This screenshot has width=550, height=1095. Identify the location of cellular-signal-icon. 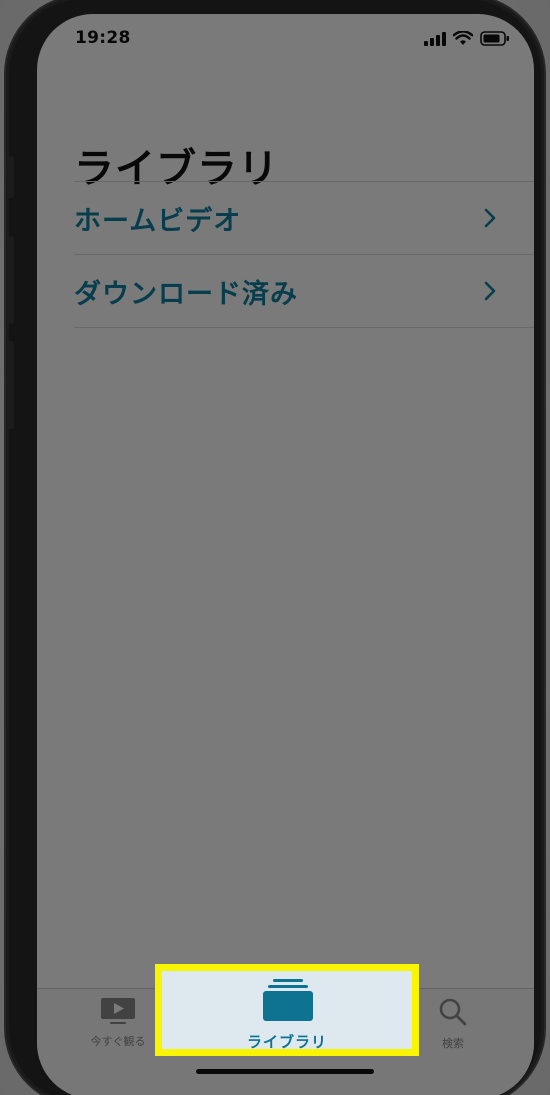
(435, 38).